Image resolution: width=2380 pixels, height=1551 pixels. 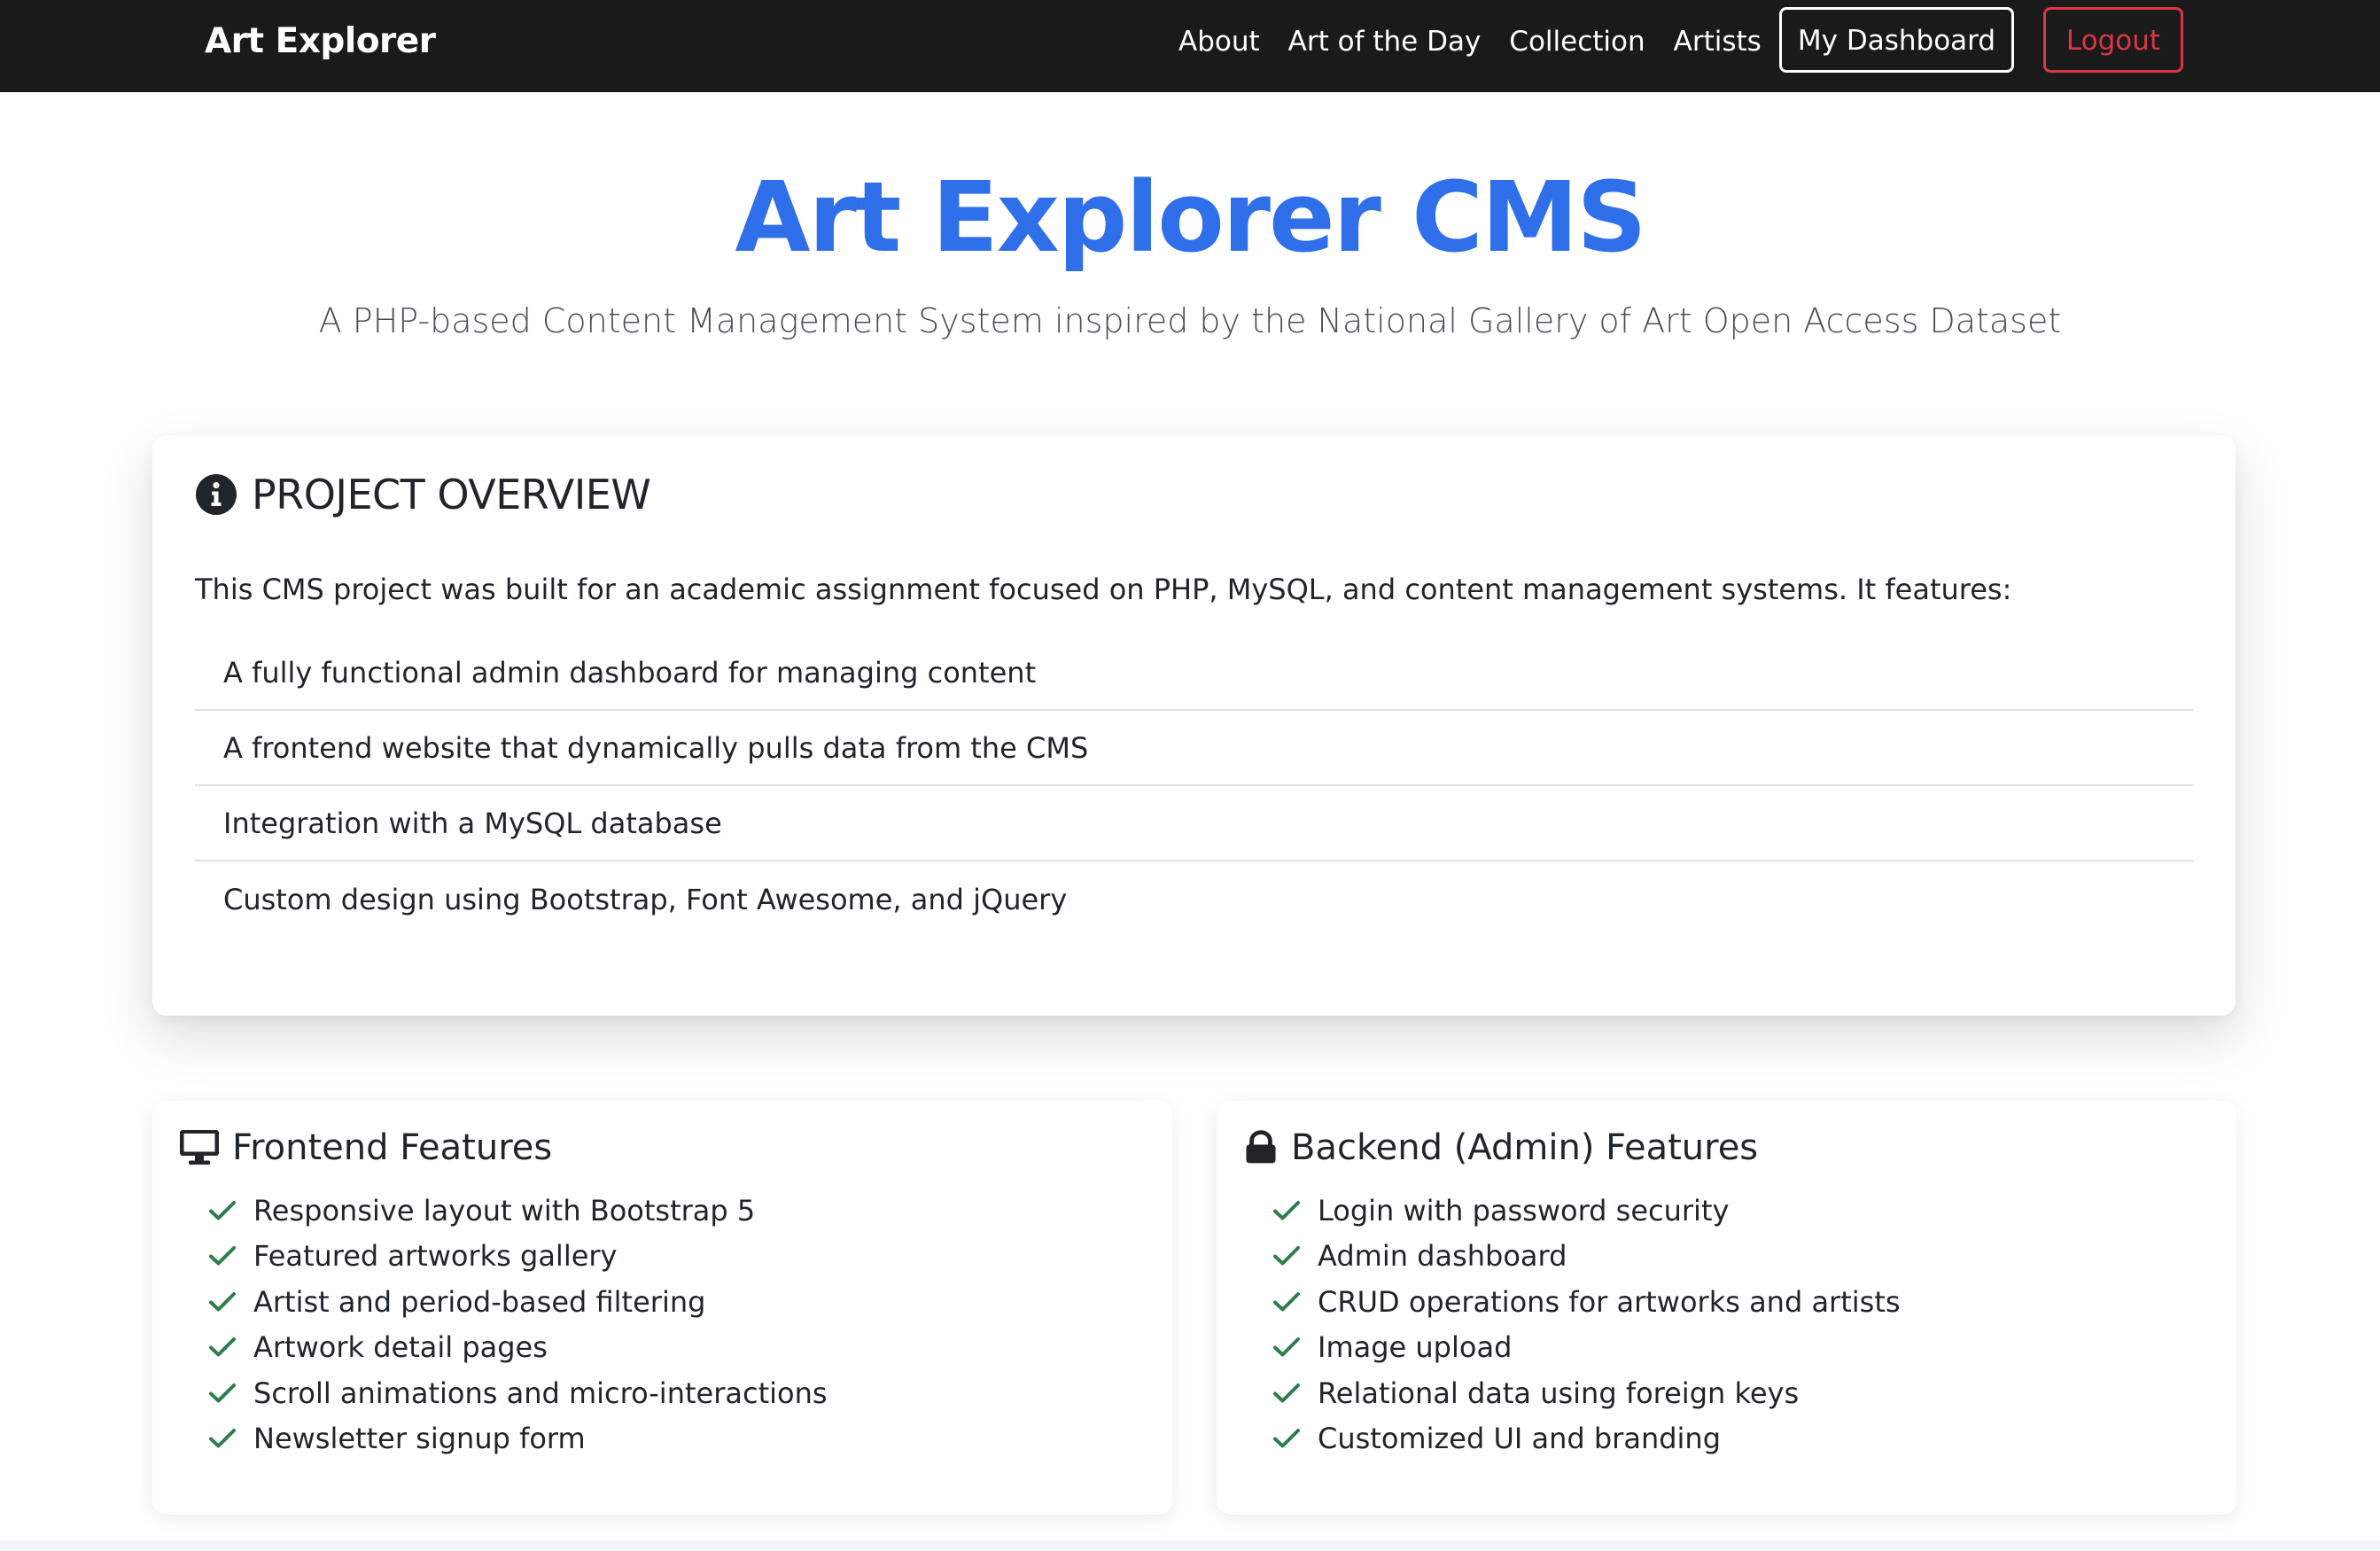 I want to click on nav-link-art-of-the-day: Art of the Day, so click(x=1385, y=42).